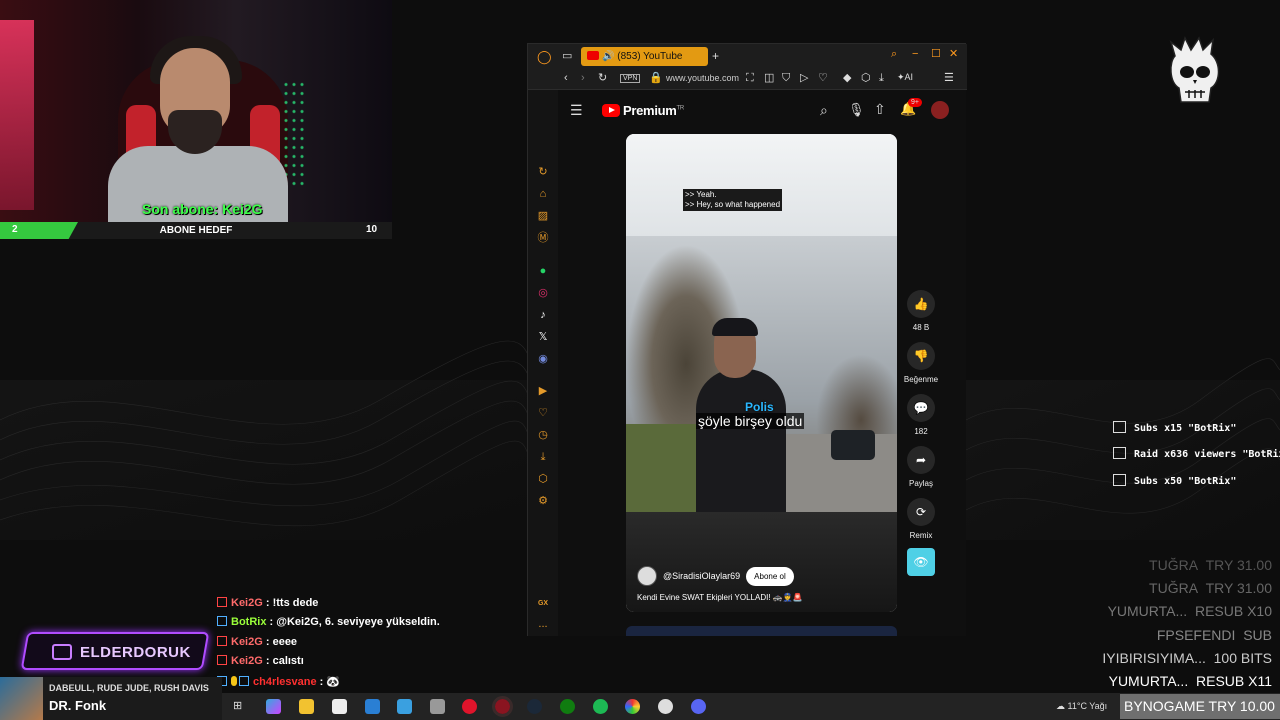  I want to click on minimize-icon: −, so click(915, 54).